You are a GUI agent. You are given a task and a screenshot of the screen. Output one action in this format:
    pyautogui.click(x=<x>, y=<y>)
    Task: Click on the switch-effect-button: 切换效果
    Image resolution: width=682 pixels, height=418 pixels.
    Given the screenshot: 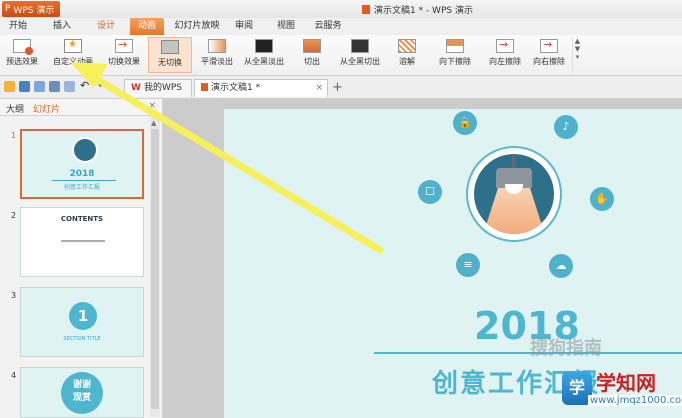 What is the action you would take?
    pyautogui.click(x=124, y=55)
    